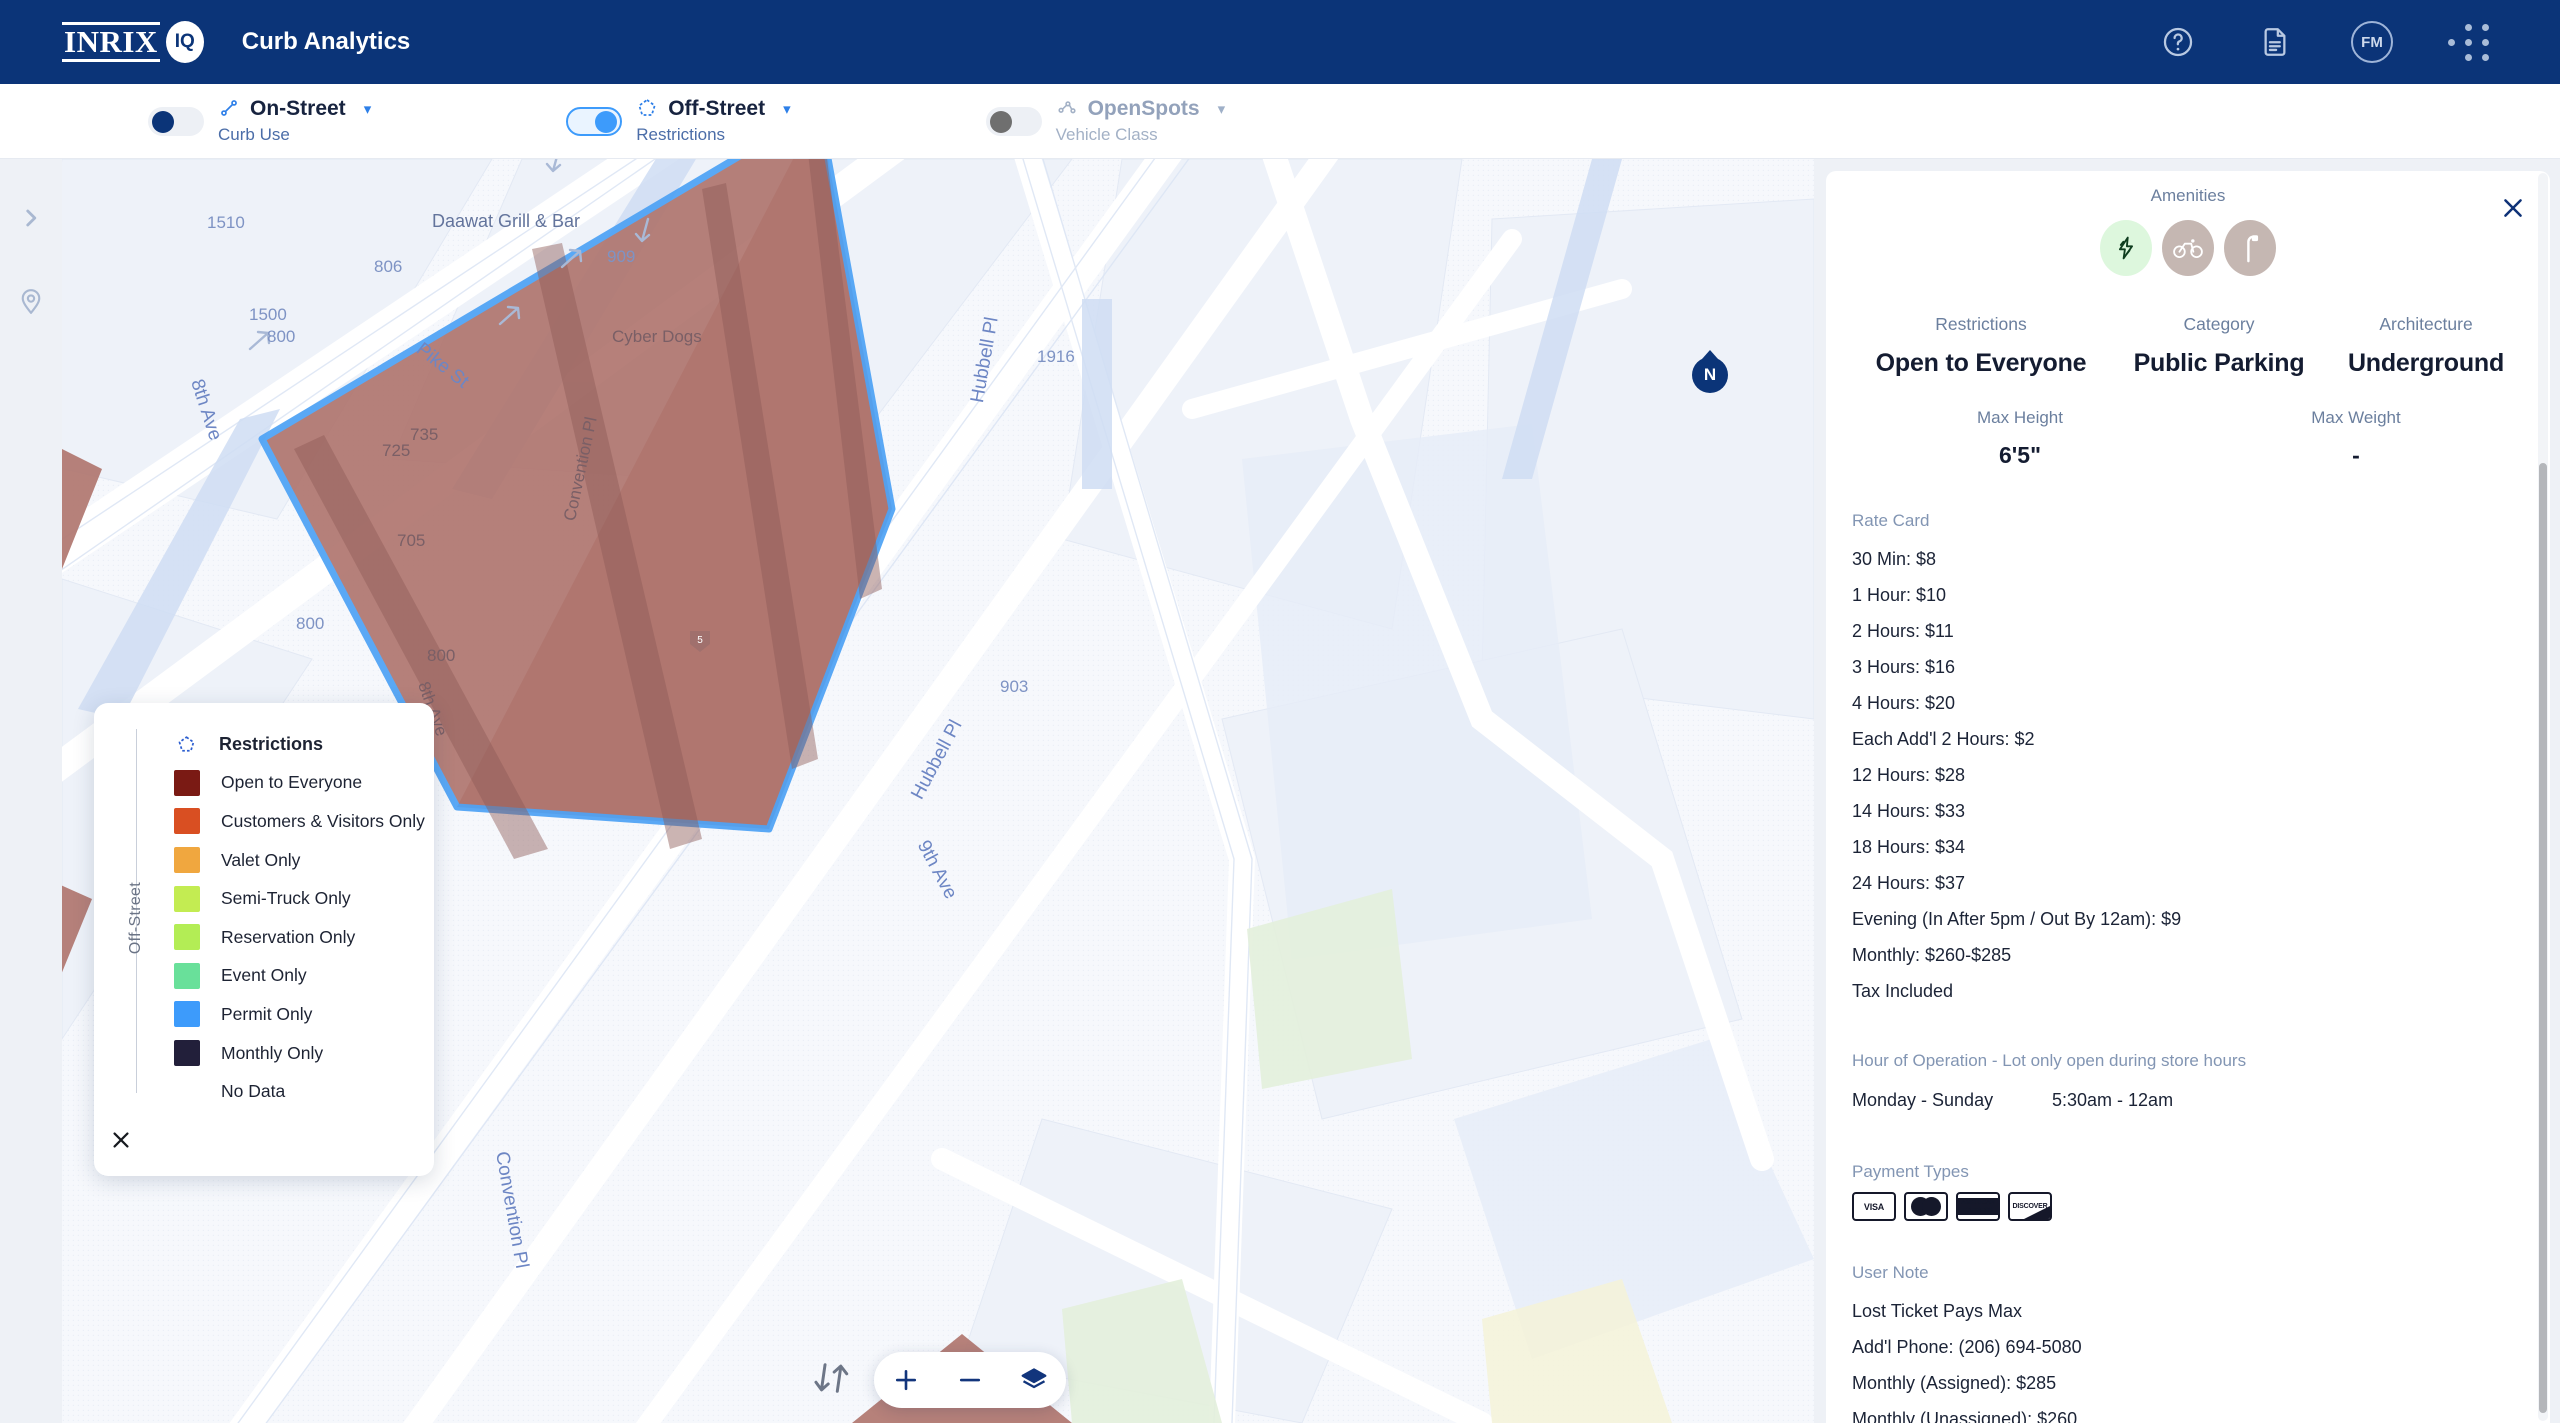 This screenshot has height=1423, width=2560. Describe the element at coordinates (304, 860) in the screenshot. I see `legend-item: Valet Only` at that location.